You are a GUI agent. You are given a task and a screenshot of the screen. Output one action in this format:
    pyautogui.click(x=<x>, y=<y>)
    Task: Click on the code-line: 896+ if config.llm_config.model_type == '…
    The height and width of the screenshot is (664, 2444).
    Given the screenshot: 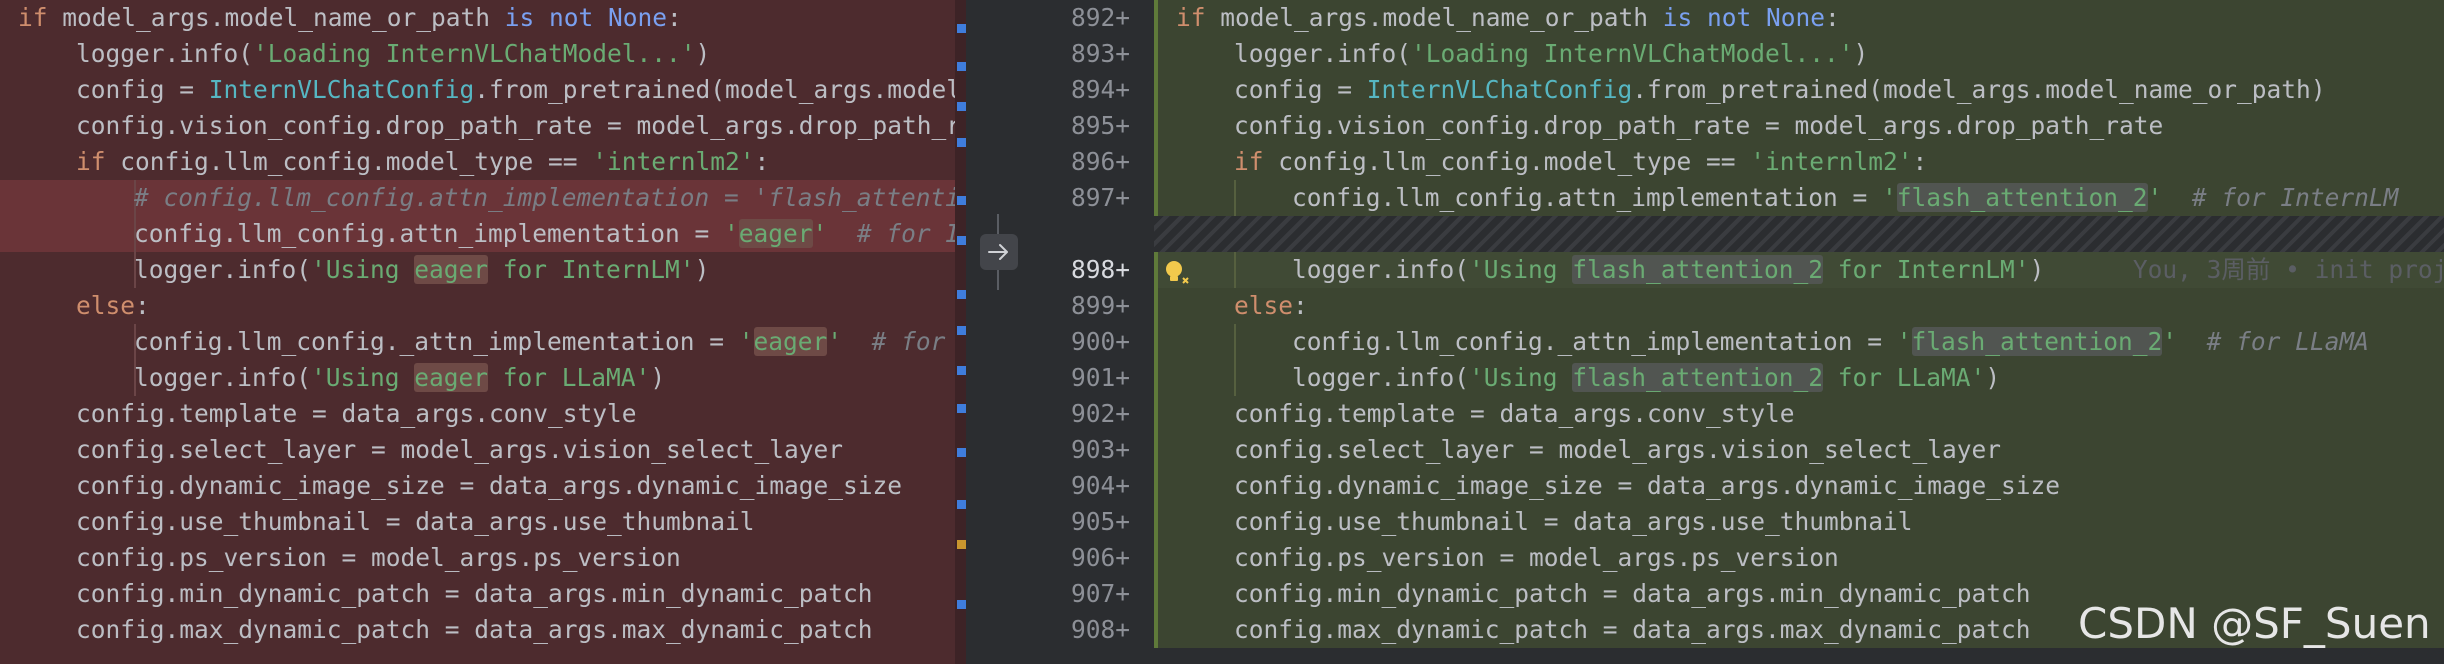 What is the action you would take?
    pyautogui.click(x=1740, y=162)
    